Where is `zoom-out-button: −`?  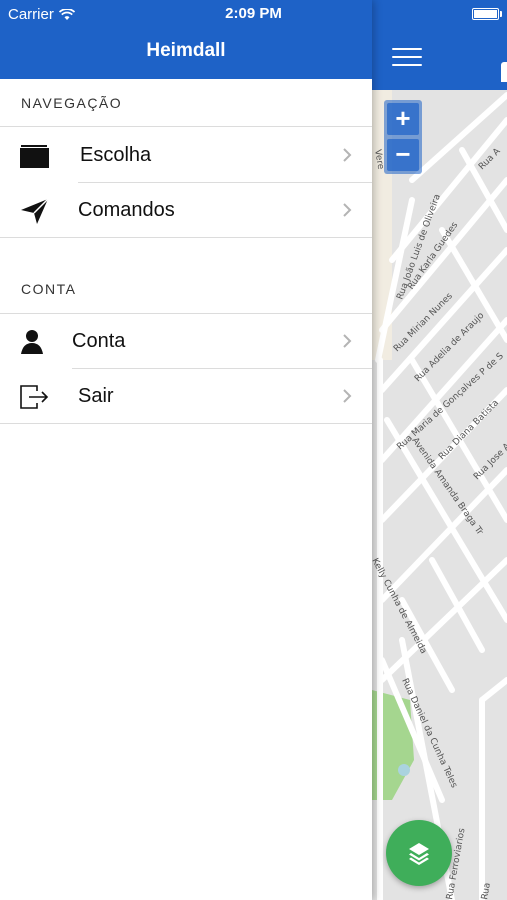
zoom-out-button: − is located at coordinates (403, 155).